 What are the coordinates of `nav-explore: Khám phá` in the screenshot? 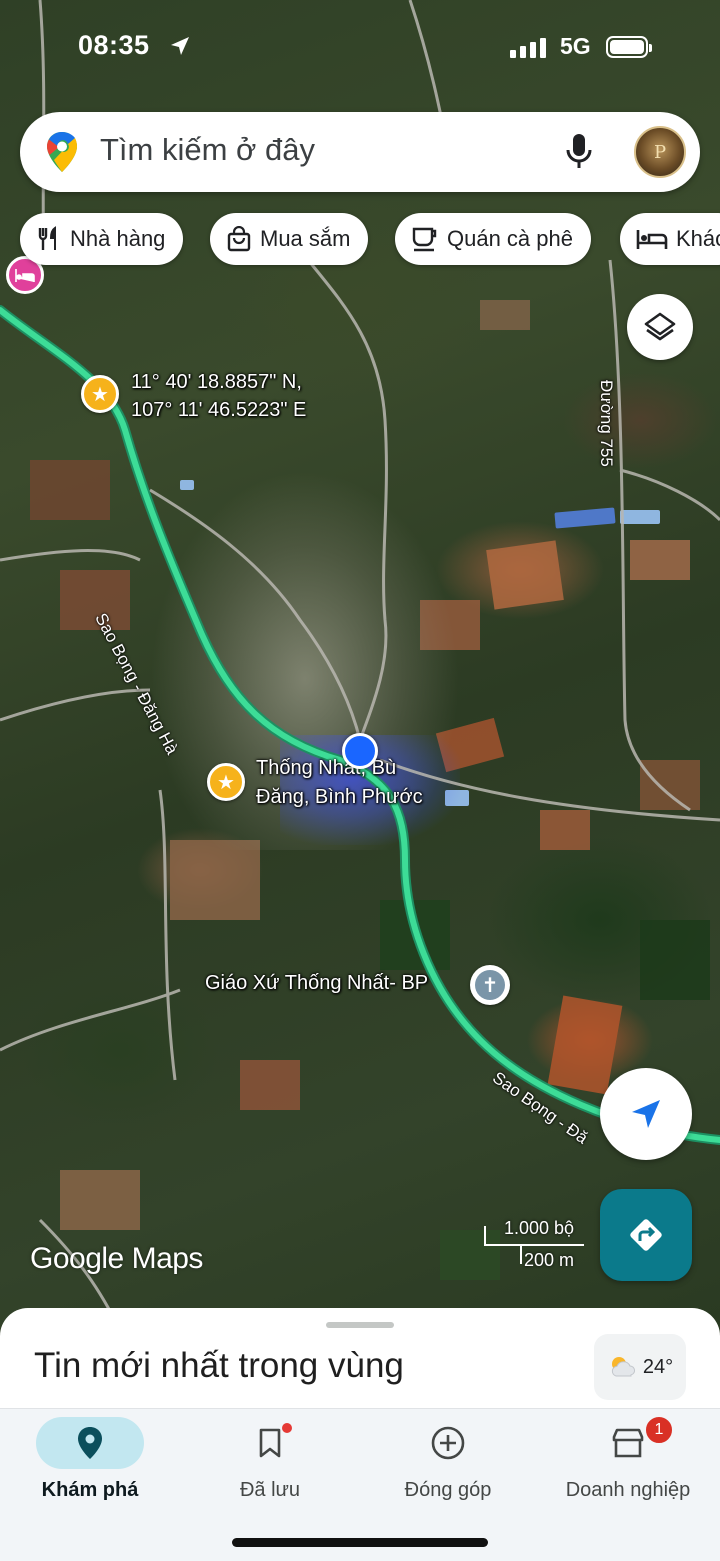 It's located at (90, 1464).